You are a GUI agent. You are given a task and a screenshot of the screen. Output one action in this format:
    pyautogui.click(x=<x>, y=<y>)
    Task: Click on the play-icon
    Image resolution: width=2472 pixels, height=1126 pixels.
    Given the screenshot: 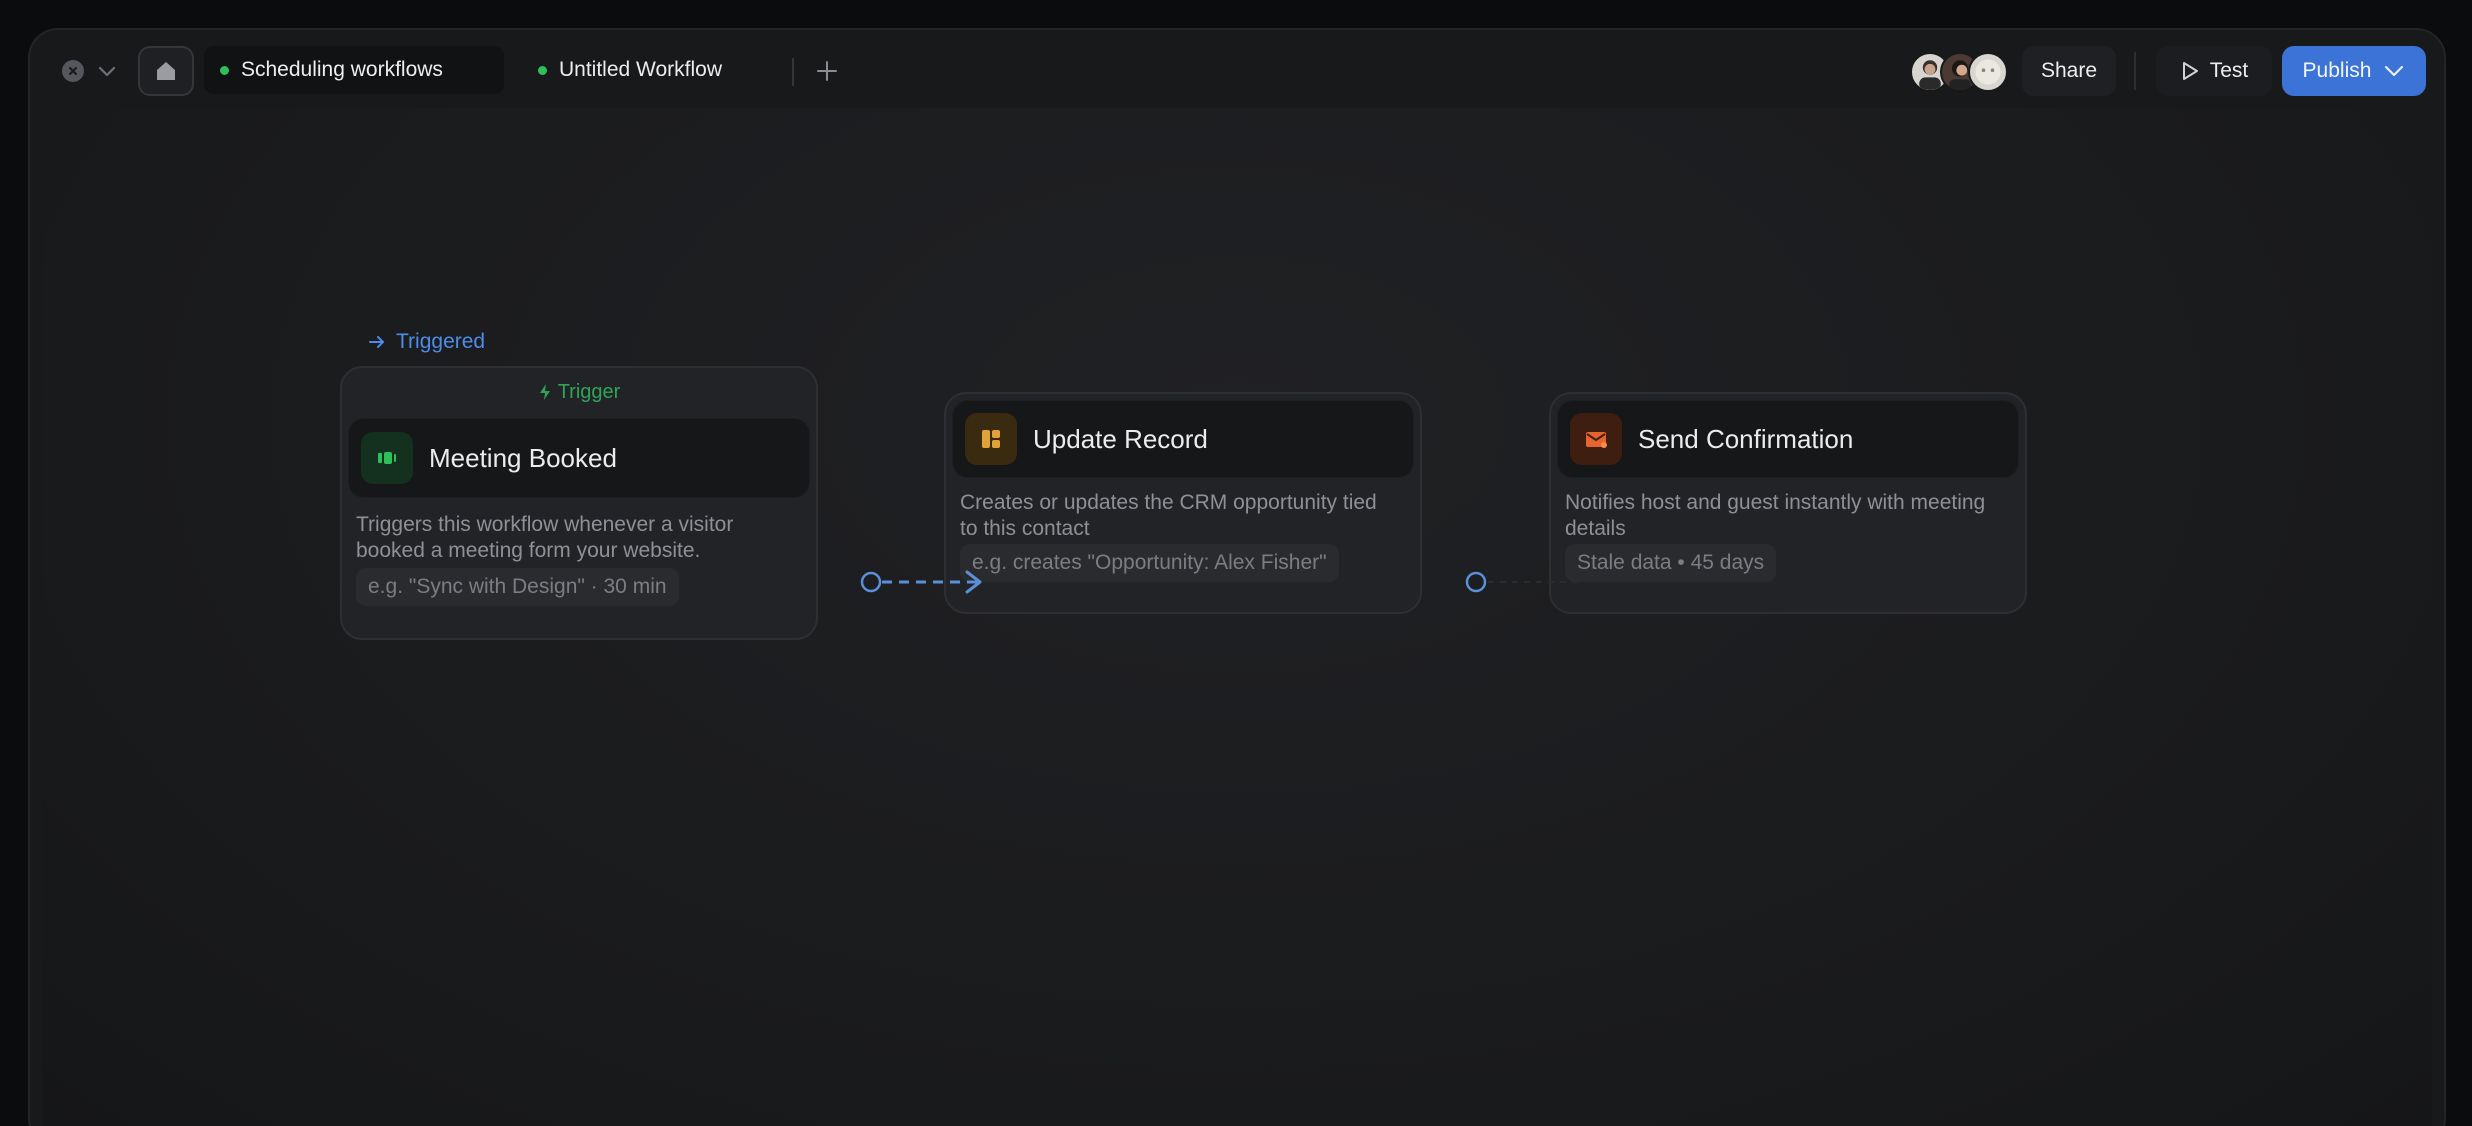 What is the action you would take?
    pyautogui.click(x=2190, y=71)
    